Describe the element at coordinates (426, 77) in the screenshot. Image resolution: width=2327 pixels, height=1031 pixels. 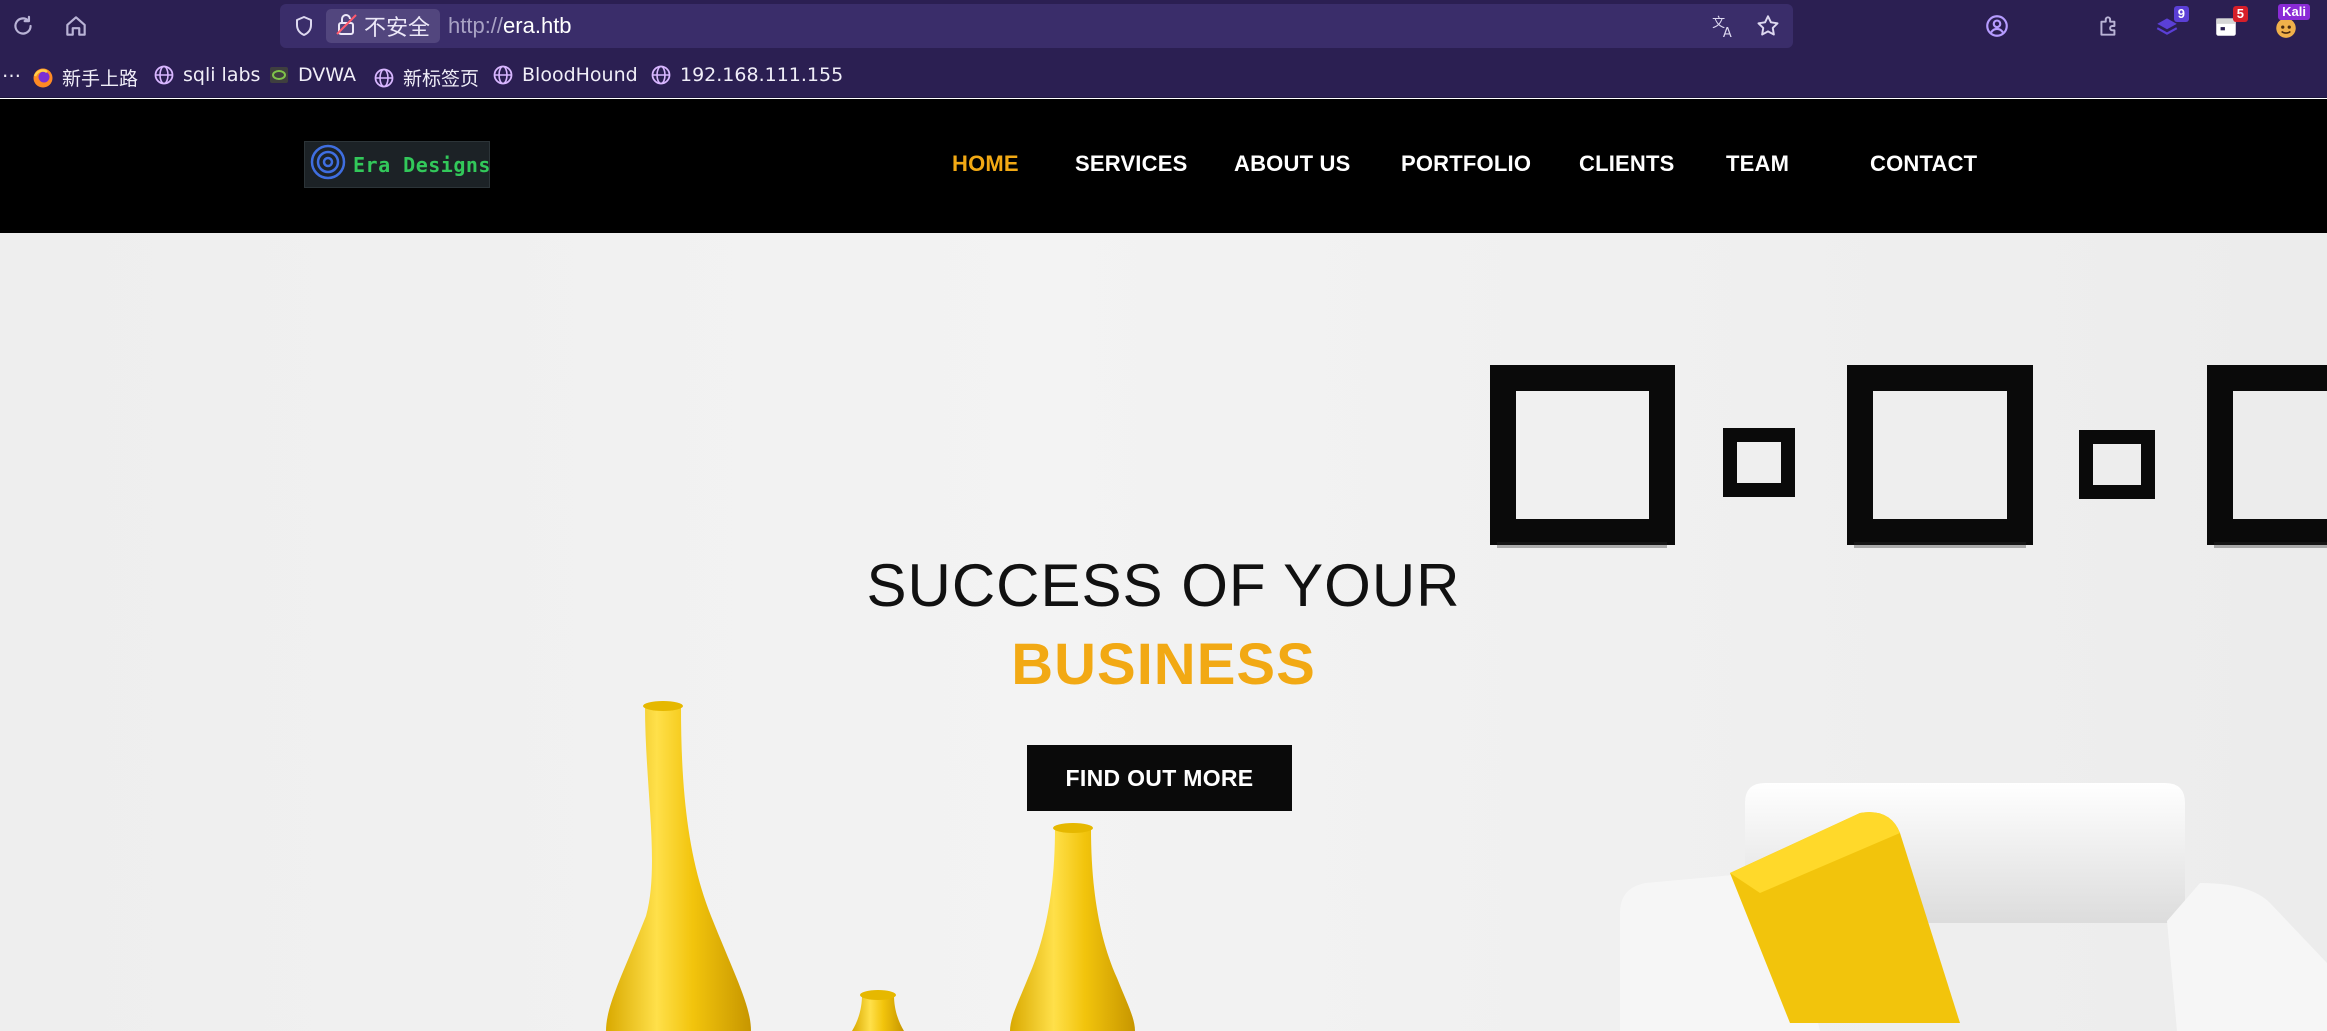
I see `bookmark-item: 新标签页` at that location.